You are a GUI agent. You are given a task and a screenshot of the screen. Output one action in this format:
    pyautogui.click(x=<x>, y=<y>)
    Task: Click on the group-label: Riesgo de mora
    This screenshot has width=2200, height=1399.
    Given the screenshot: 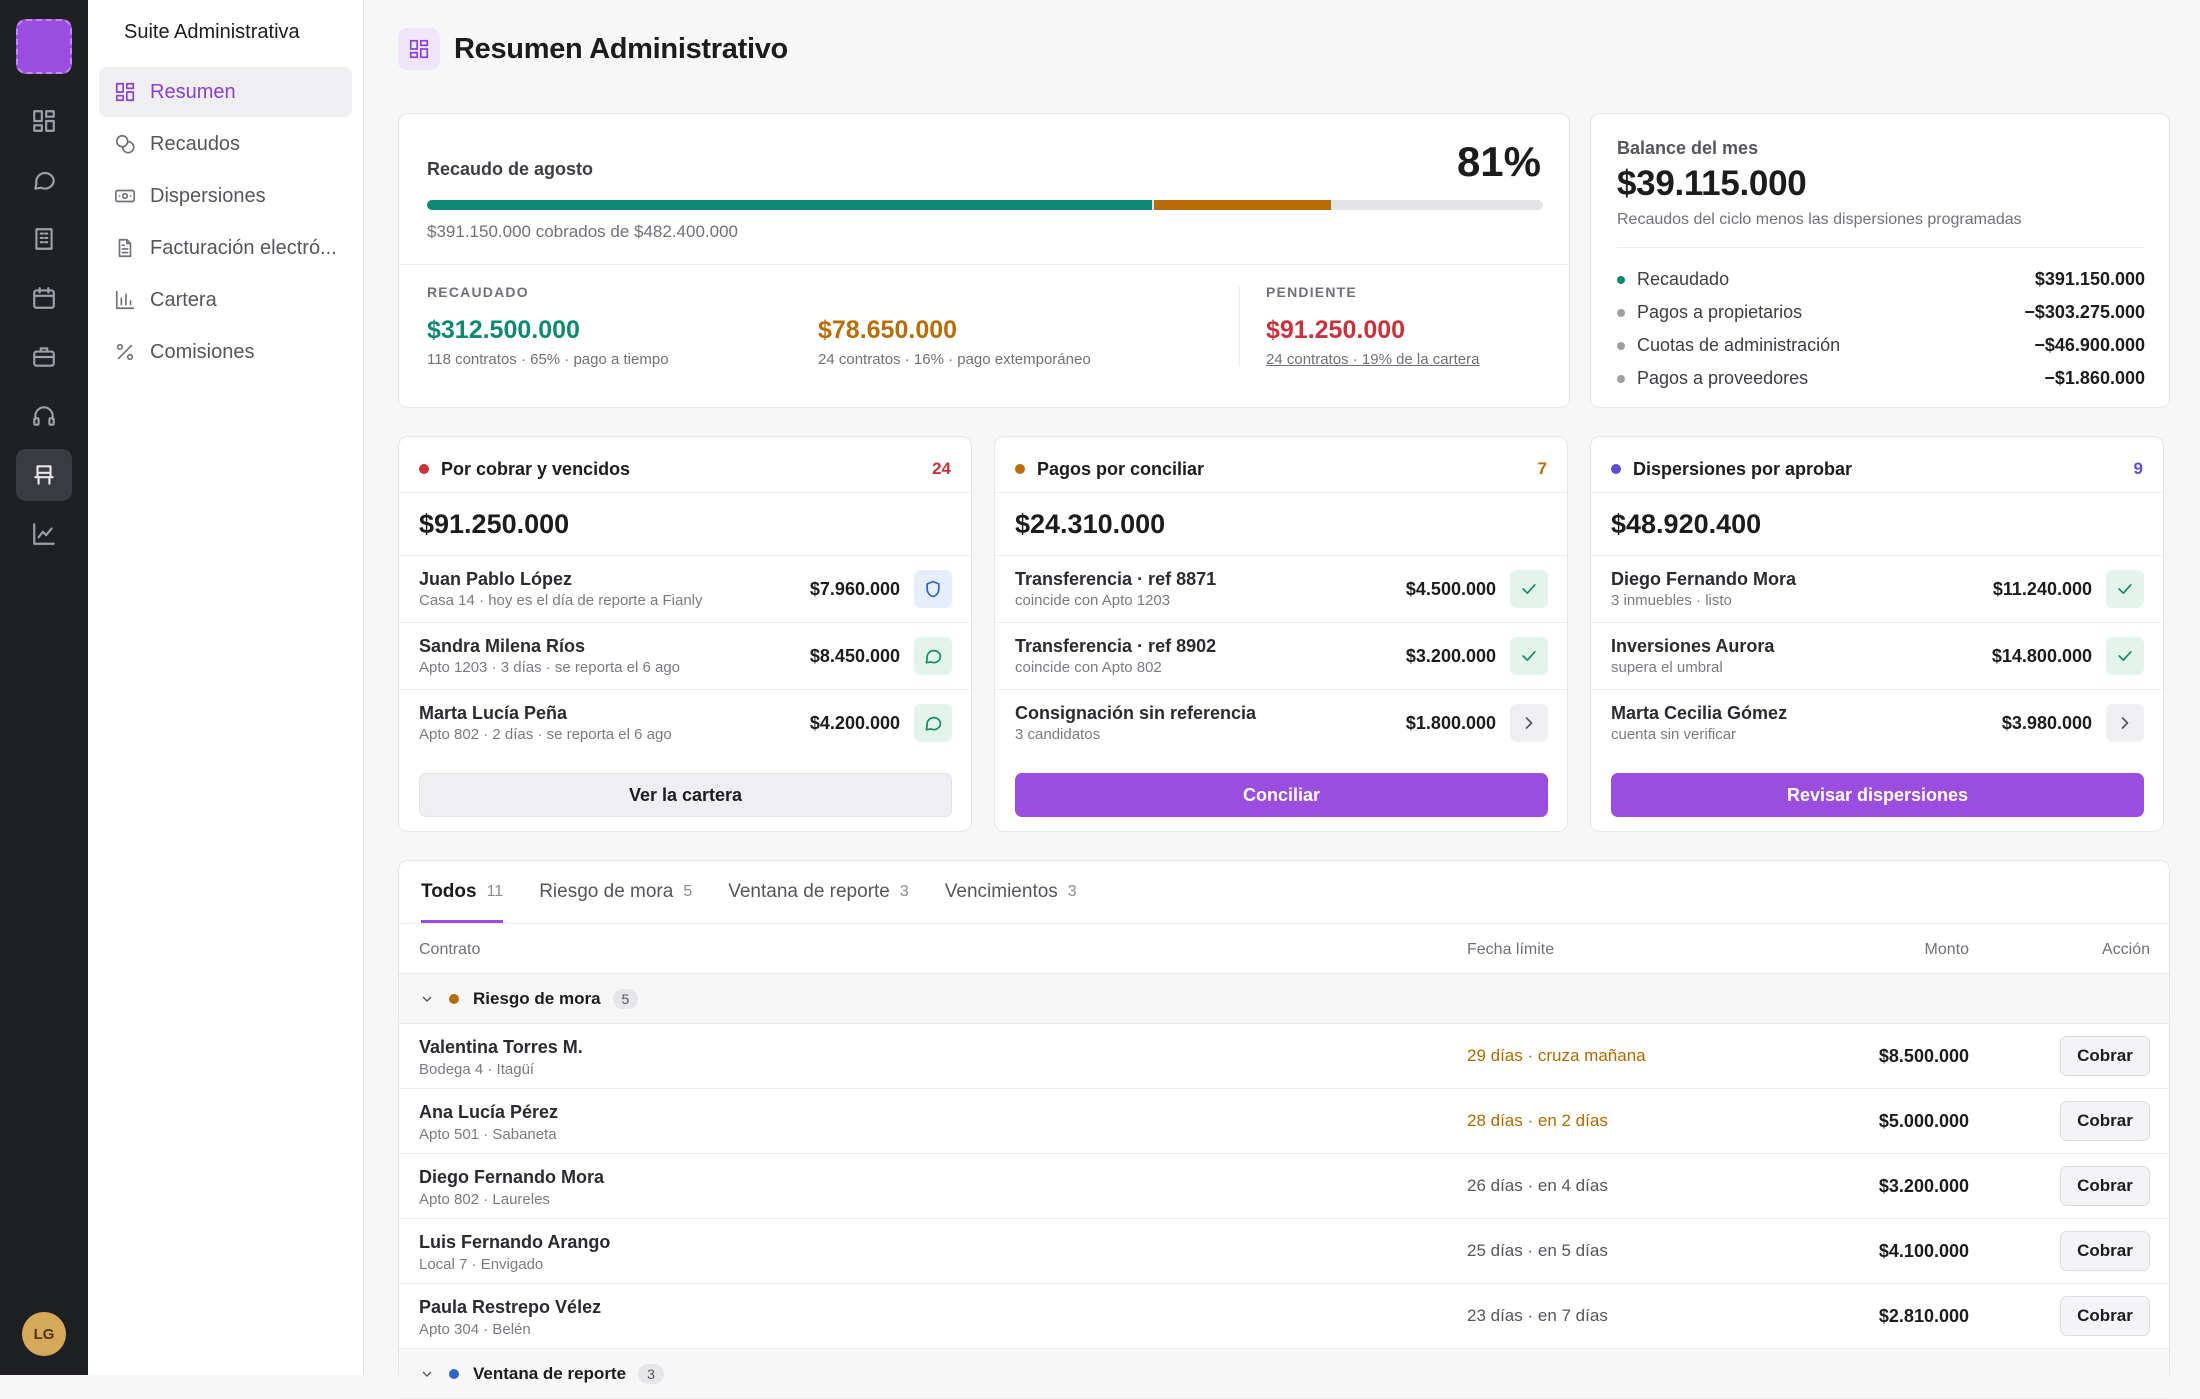 What is the action you would take?
    pyautogui.click(x=537, y=998)
    